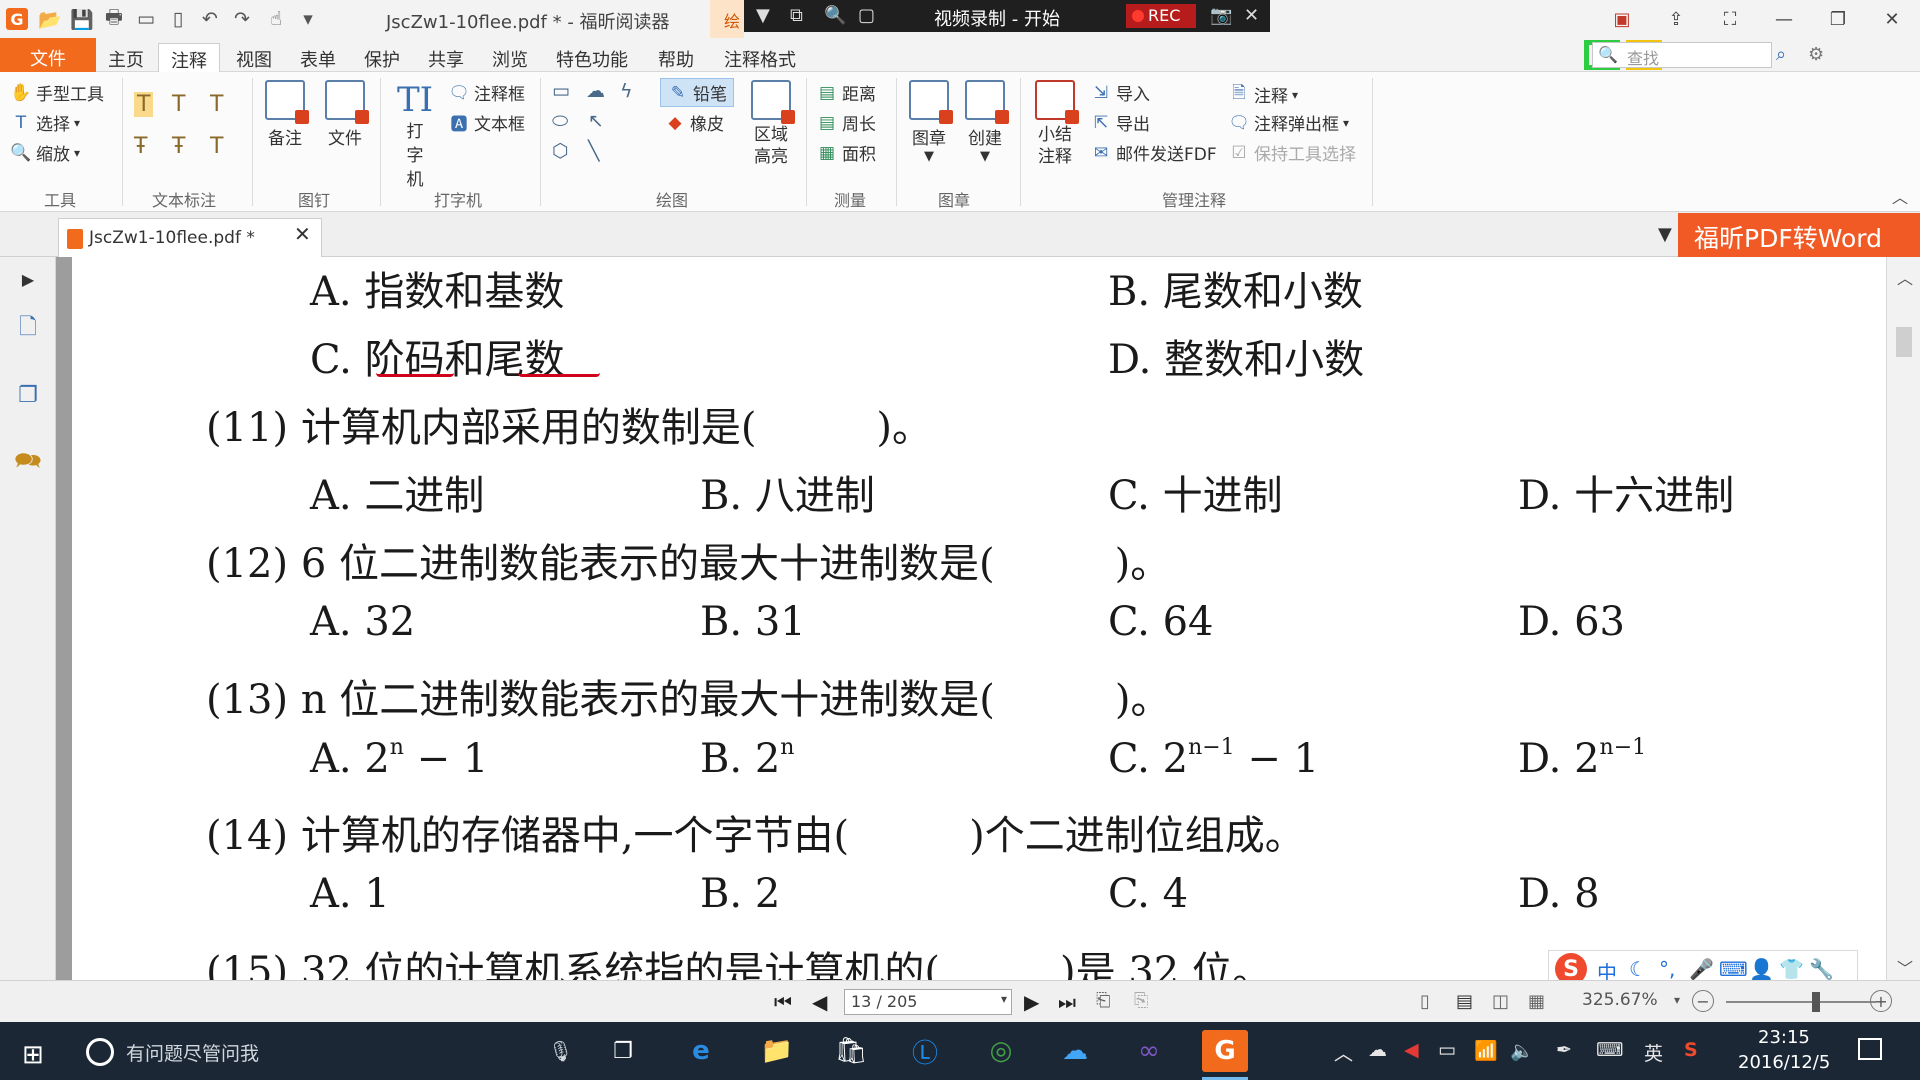 The width and height of the screenshot is (1920, 1080). I want to click on keyboard-icon: ⌨, so click(1733, 969).